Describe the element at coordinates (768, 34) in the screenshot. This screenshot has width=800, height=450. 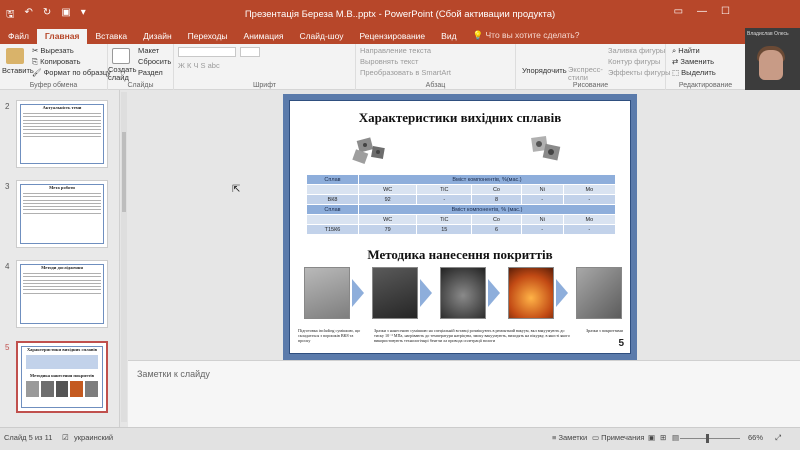
I see `webcam-username: Владислав Олесь` at that location.